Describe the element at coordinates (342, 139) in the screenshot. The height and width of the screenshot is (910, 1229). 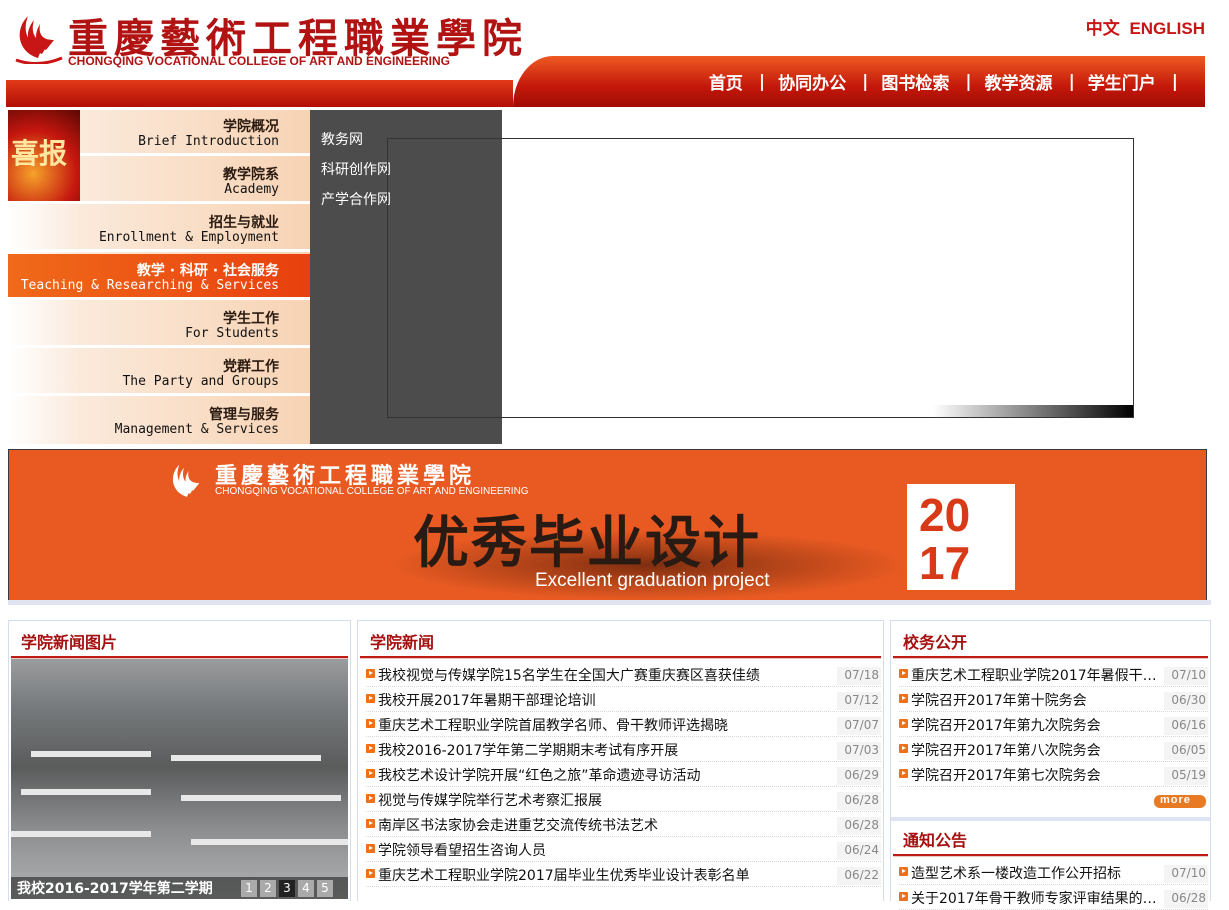
I see `submenu-academic-affairs: 教务网` at that location.